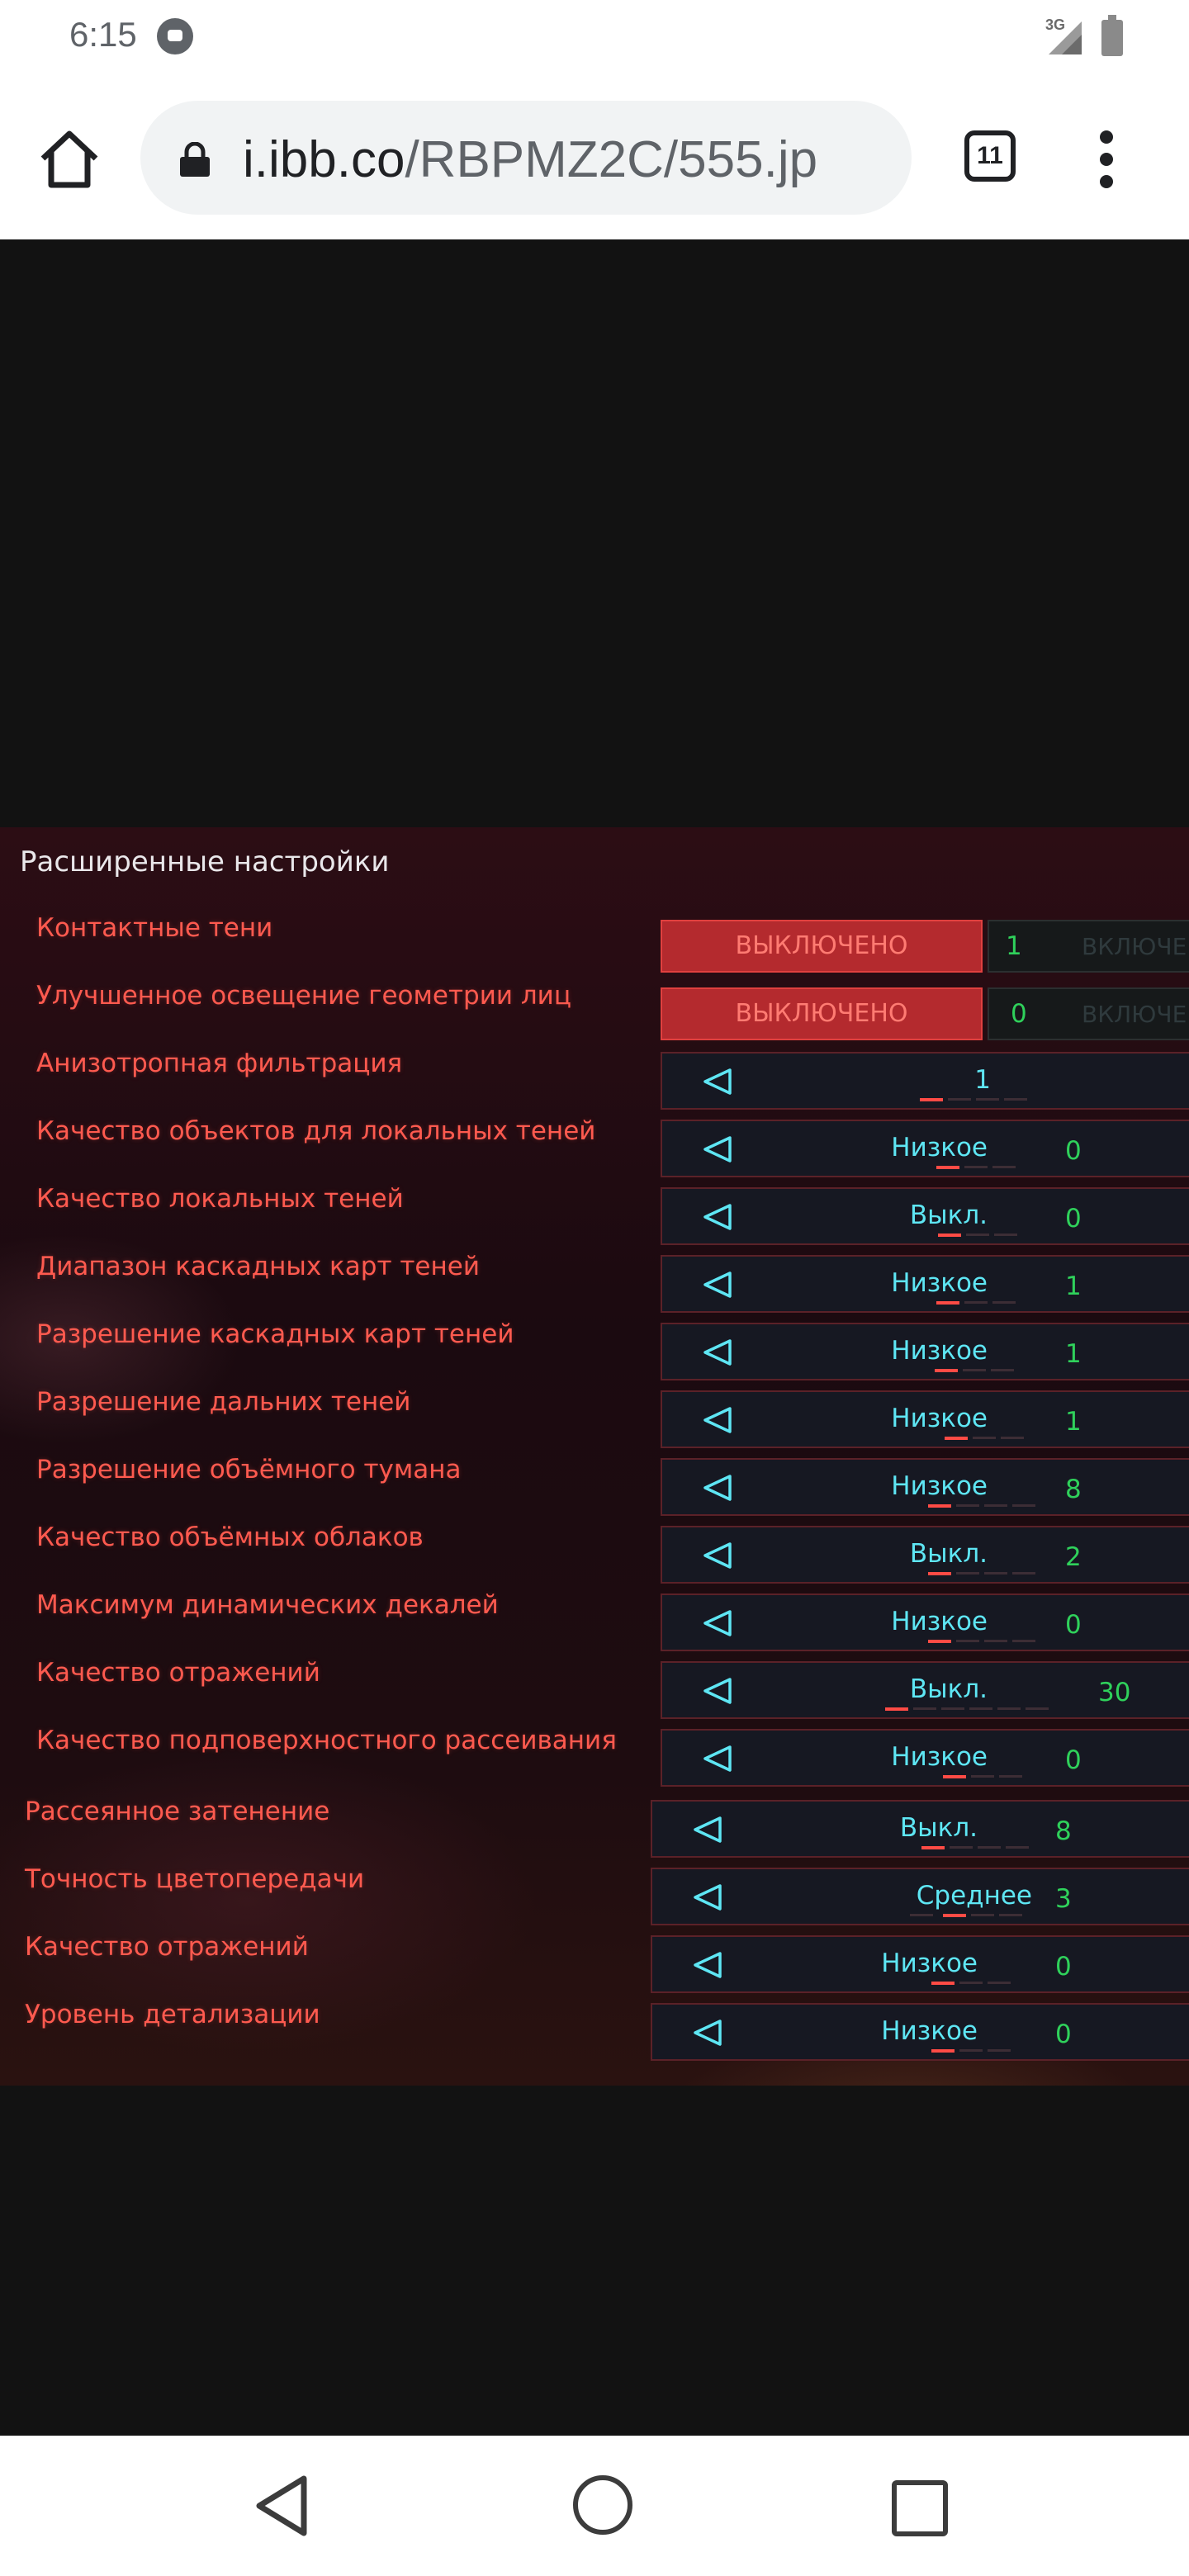 This screenshot has width=1189, height=2576. Describe the element at coordinates (1063, 1899) in the screenshot. I see `selector-number: 3` at that location.